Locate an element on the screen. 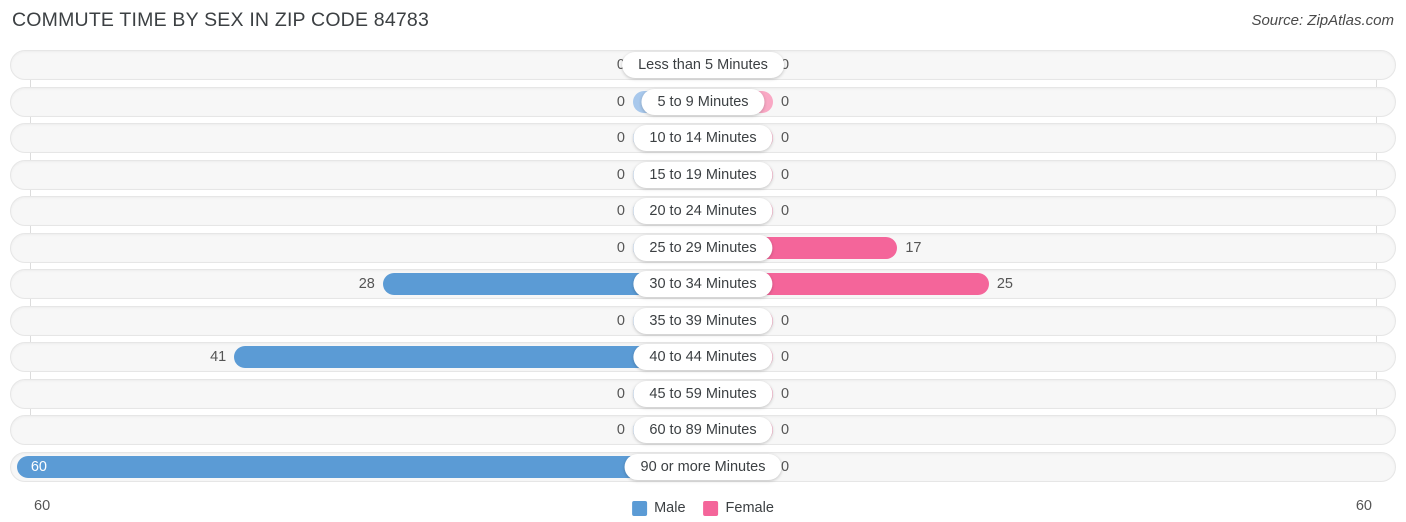 The image size is (1406, 522). category-label: Less than 5 Minutes is located at coordinates (703, 65).